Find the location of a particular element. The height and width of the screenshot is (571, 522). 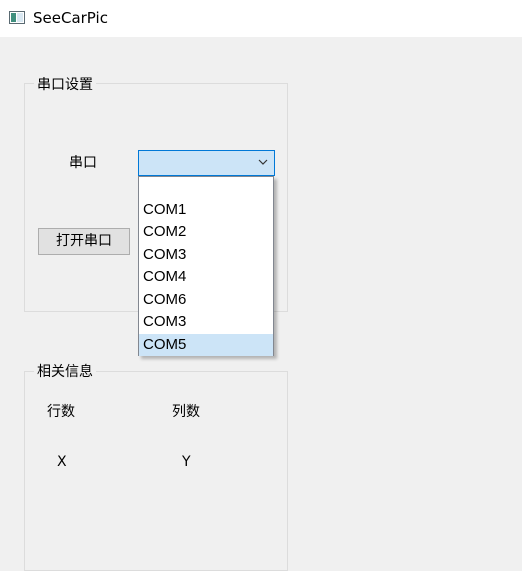

dropdown-option-empty is located at coordinates (206, 188).